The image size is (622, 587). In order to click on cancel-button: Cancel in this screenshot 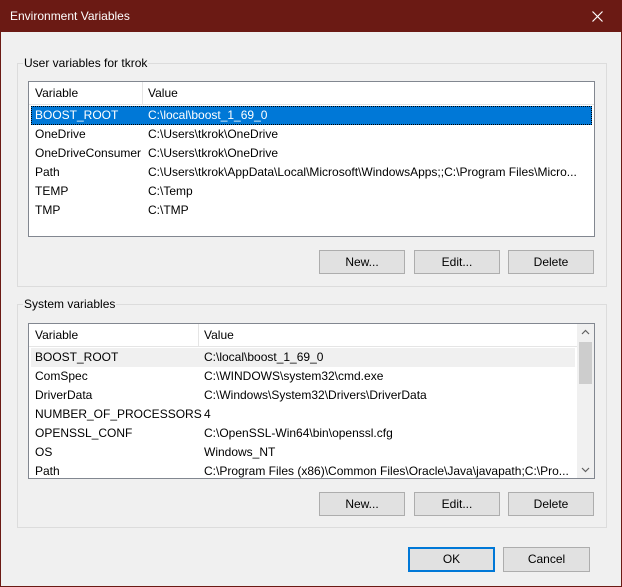, I will do `click(546, 559)`.